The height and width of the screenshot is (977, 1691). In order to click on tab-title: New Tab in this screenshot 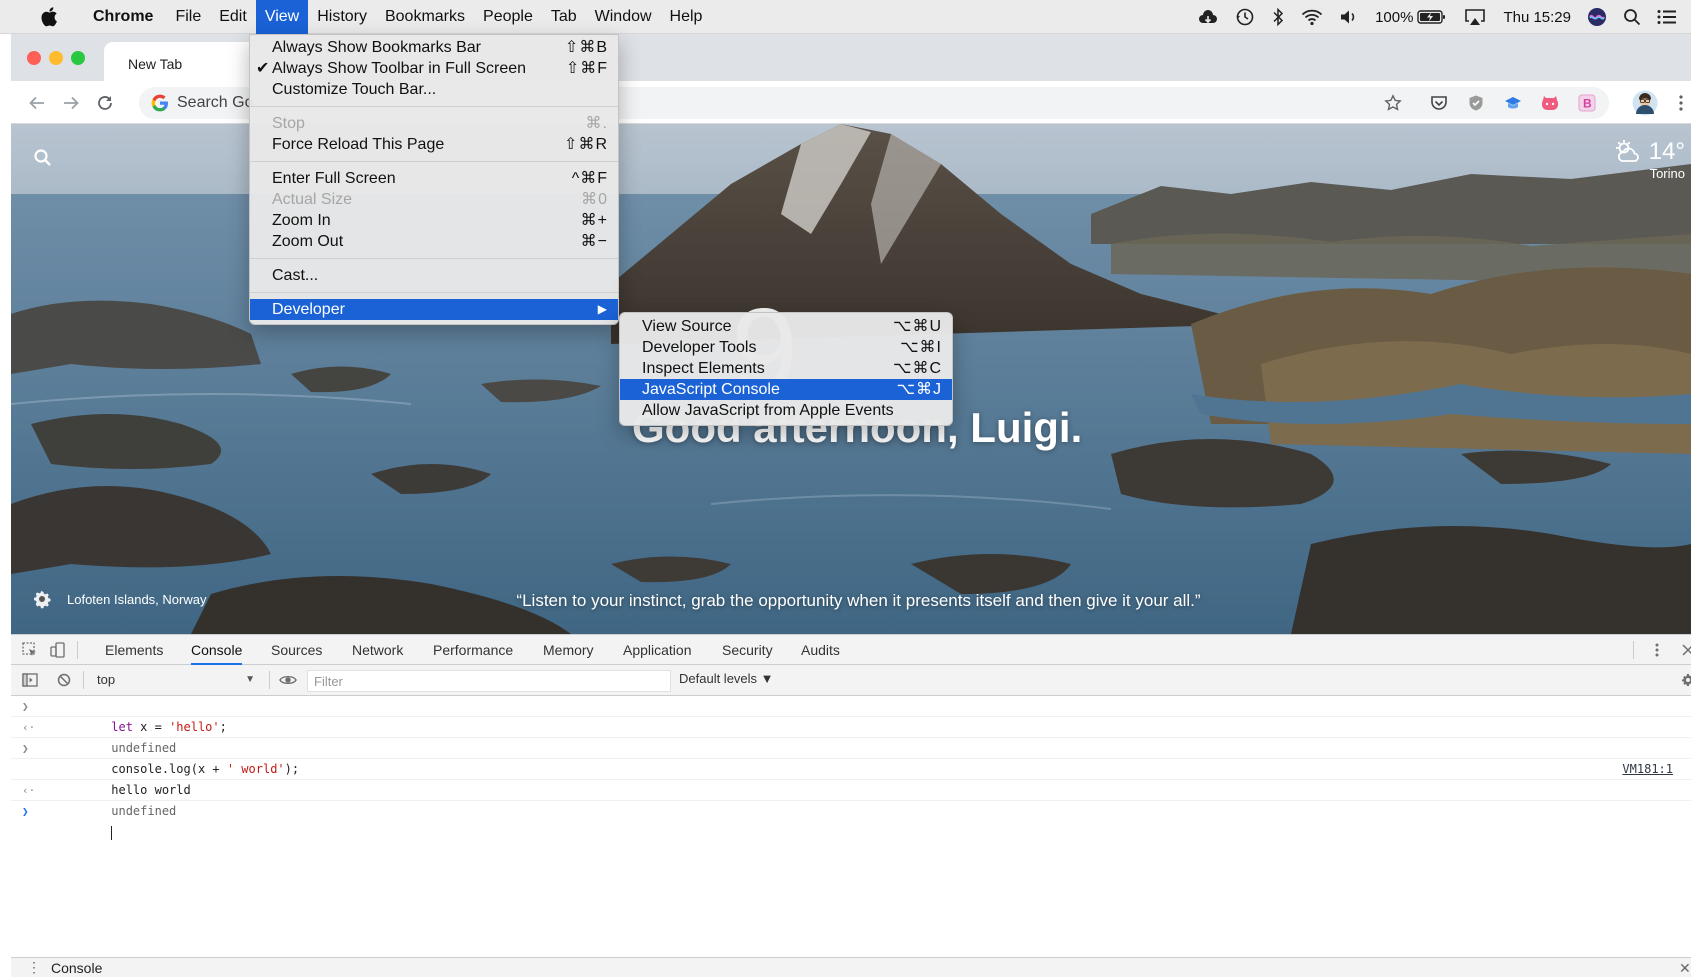, I will do `click(155, 64)`.